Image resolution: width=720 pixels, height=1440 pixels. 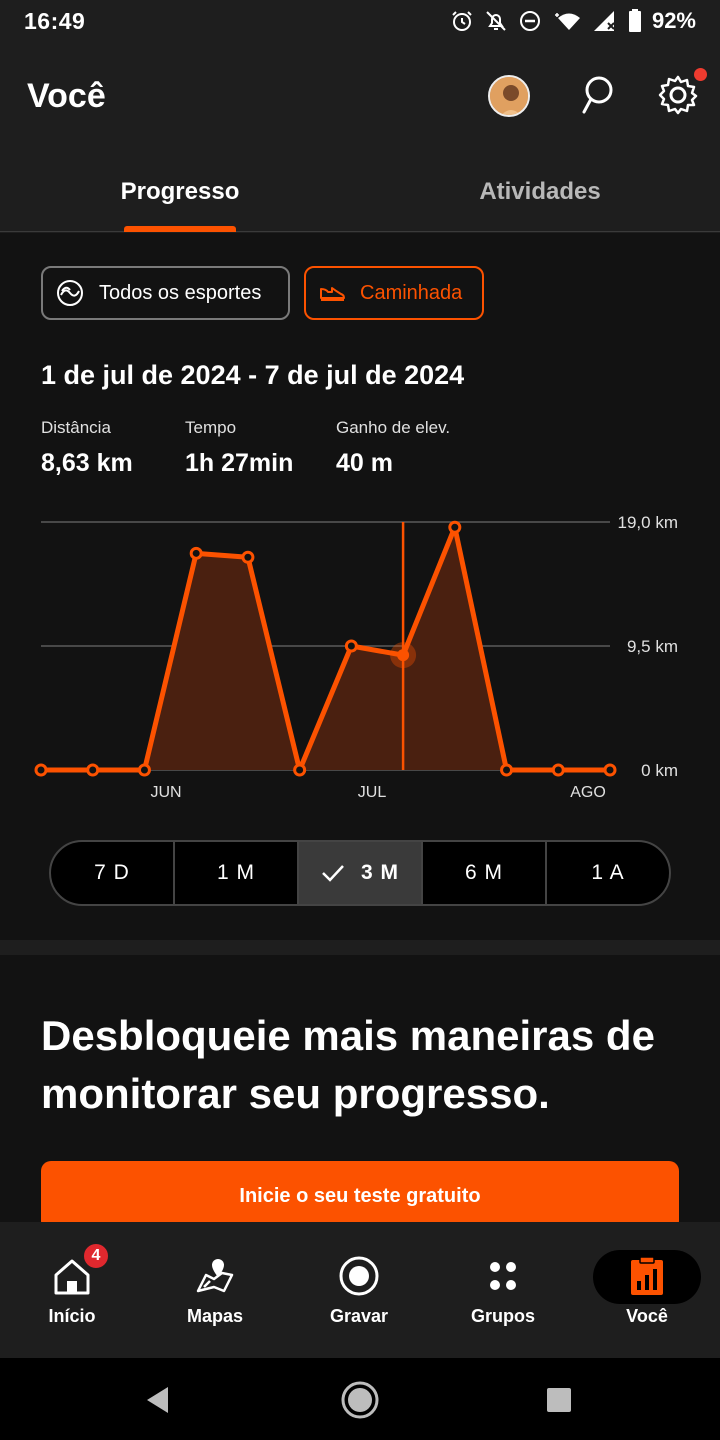 I want to click on page-title: Você, so click(x=66, y=96).